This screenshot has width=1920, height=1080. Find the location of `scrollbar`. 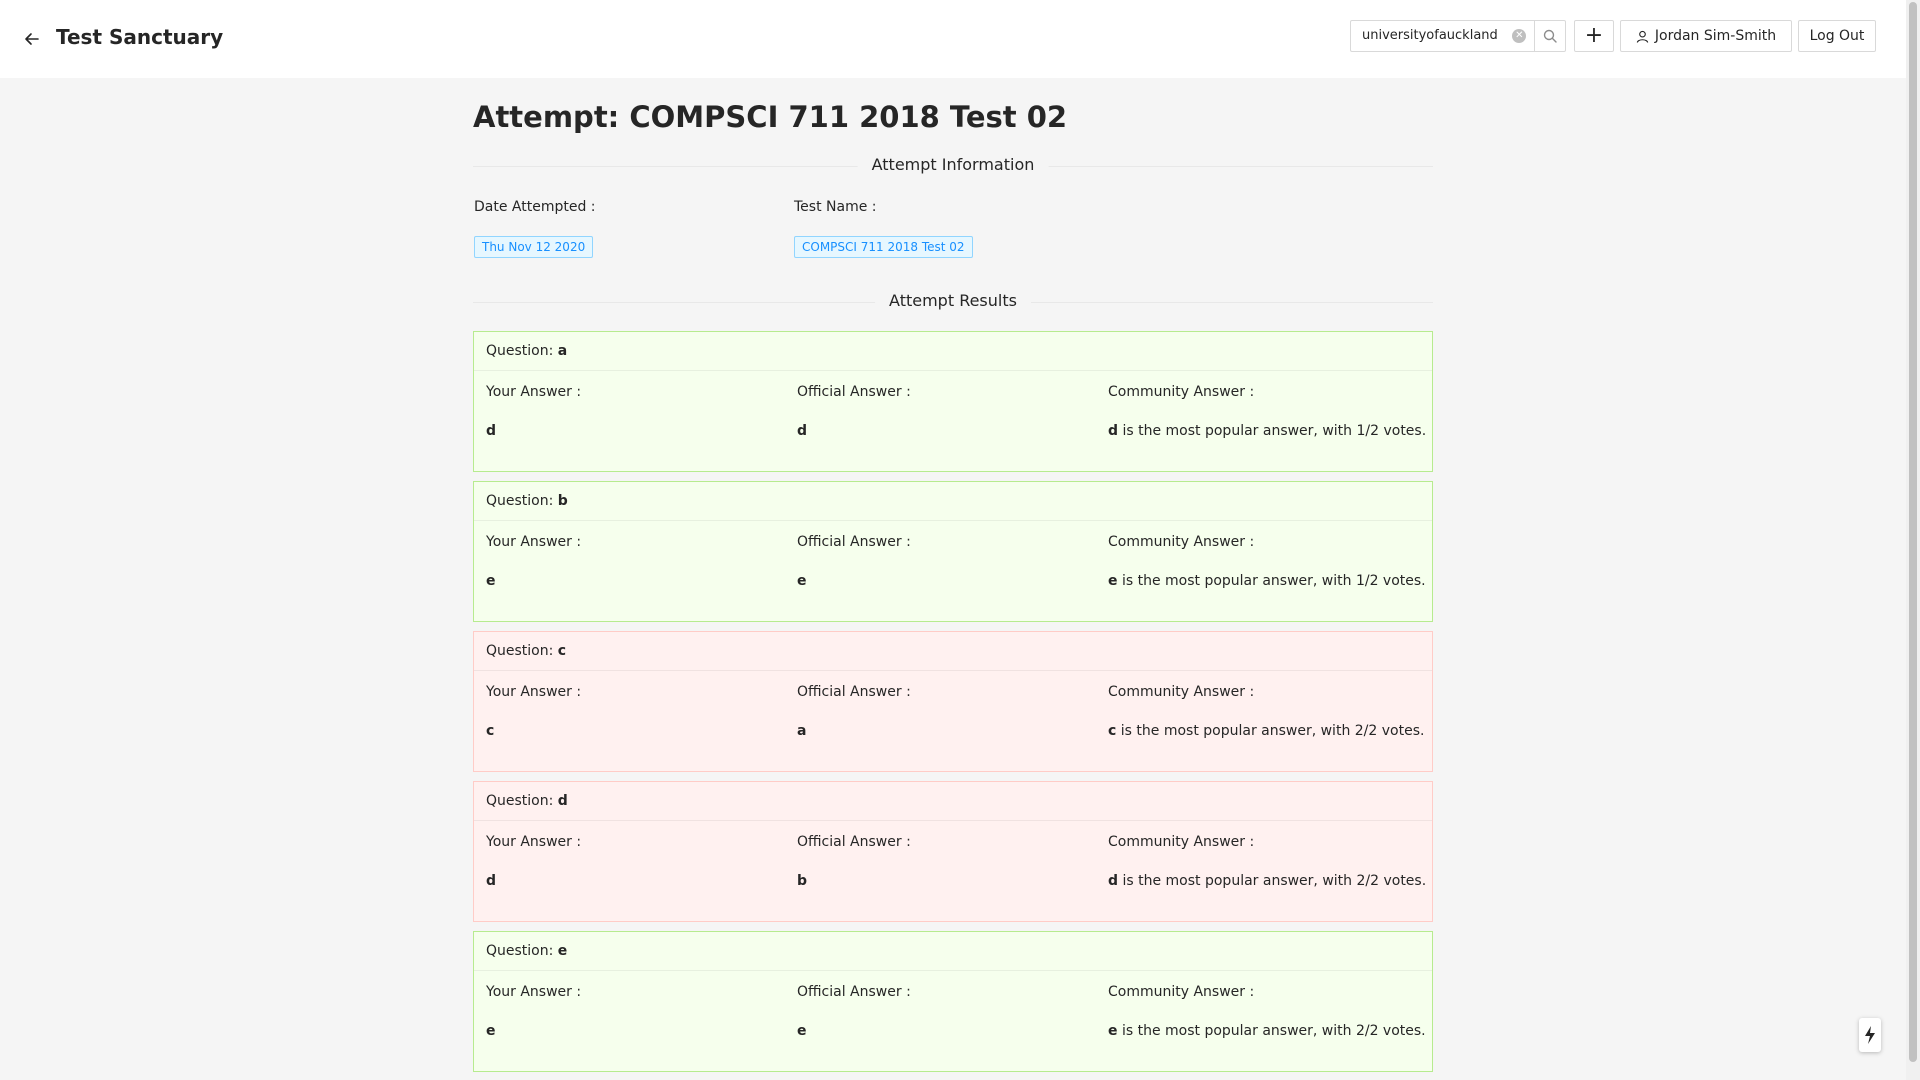

scrollbar is located at coordinates (1913, 540).